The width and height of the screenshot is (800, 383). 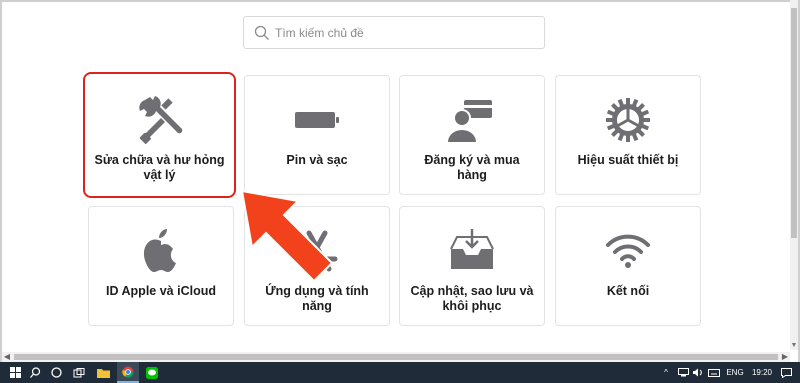 What do you see at coordinates (628, 291) in the screenshot?
I see `tile-label: Kết nối` at bounding box center [628, 291].